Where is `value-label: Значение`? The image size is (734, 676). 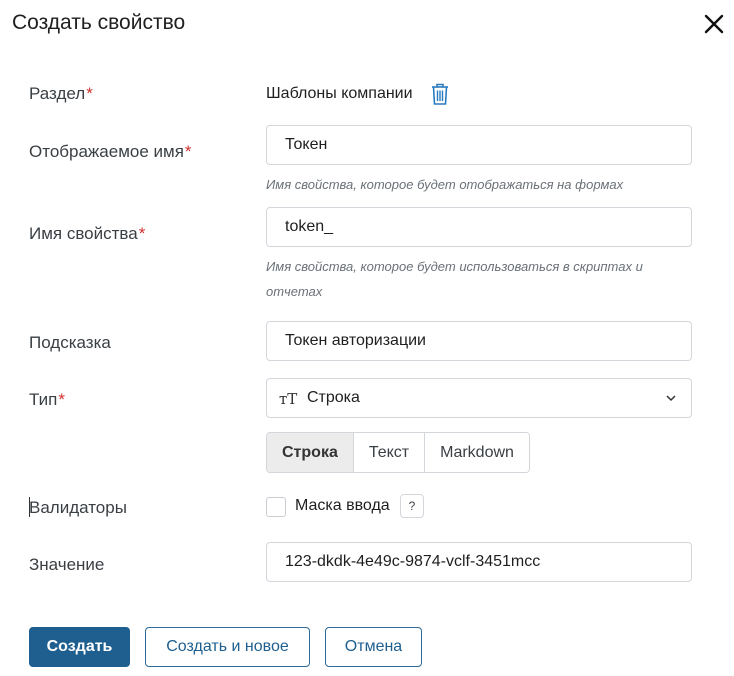 value-label: Значение is located at coordinates (67, 564).